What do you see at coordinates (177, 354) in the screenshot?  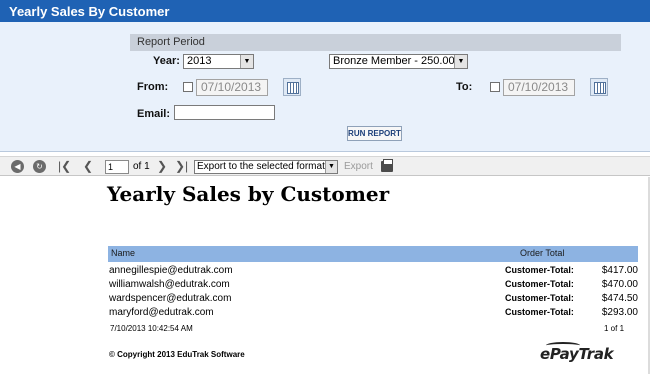 I see `copyright-text: © Copyright 2013 EduTrak Software` at bounding box center [177, 354].